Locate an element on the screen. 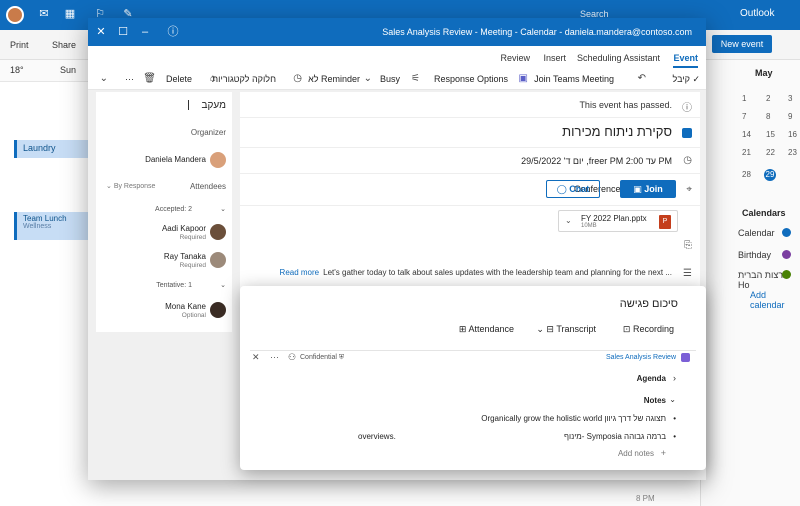 The height and width of the screenshot is (506, 800). tab-attendance: ⊞ Attendance is located at coordinates (486, 329).